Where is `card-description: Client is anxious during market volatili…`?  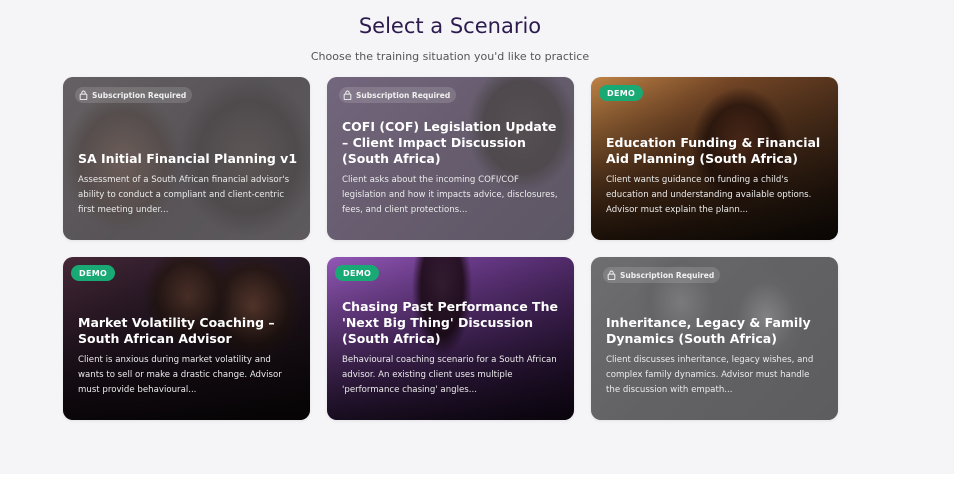
card-description: Client is anxious during market volatili… is located at coordinates (180, 375).